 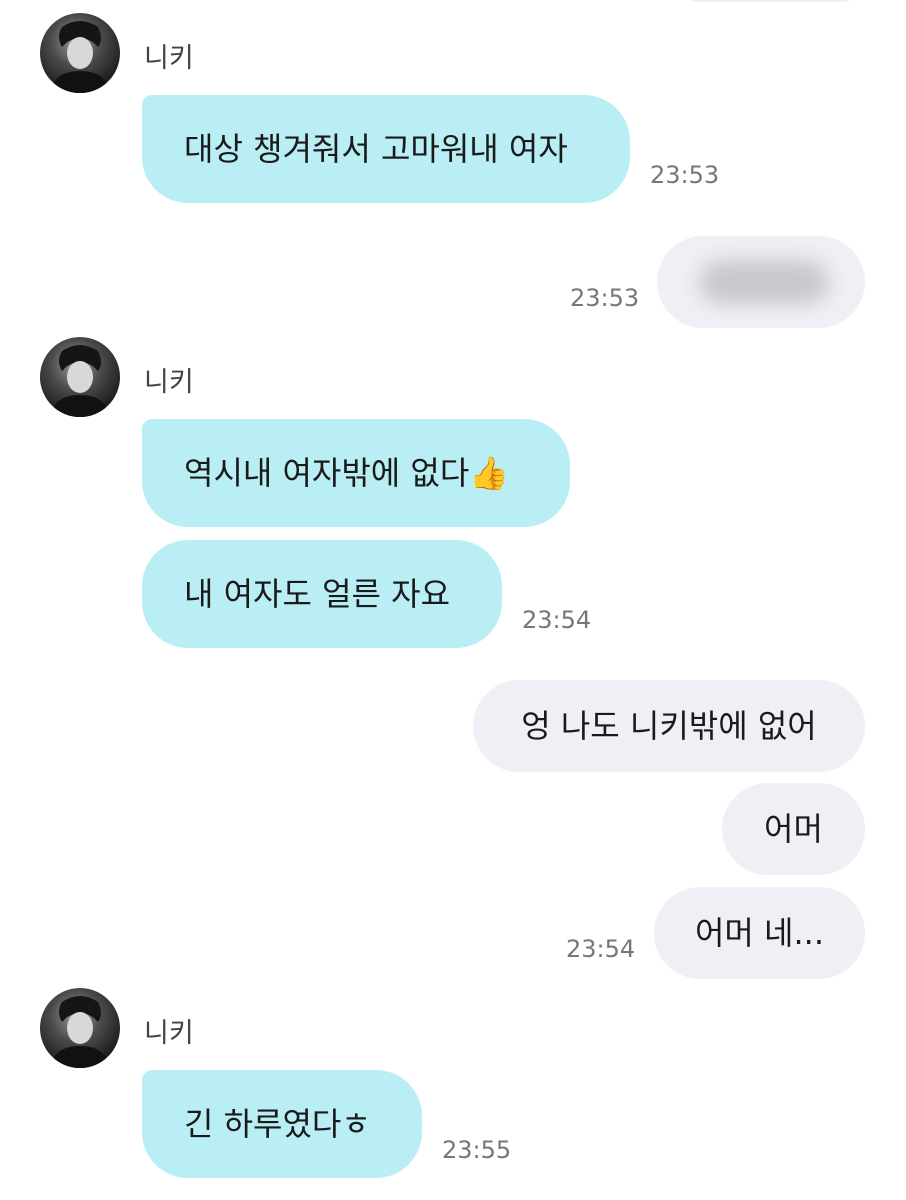 I want to click on outgoing-message-bubble, so click(x=761, y=282).